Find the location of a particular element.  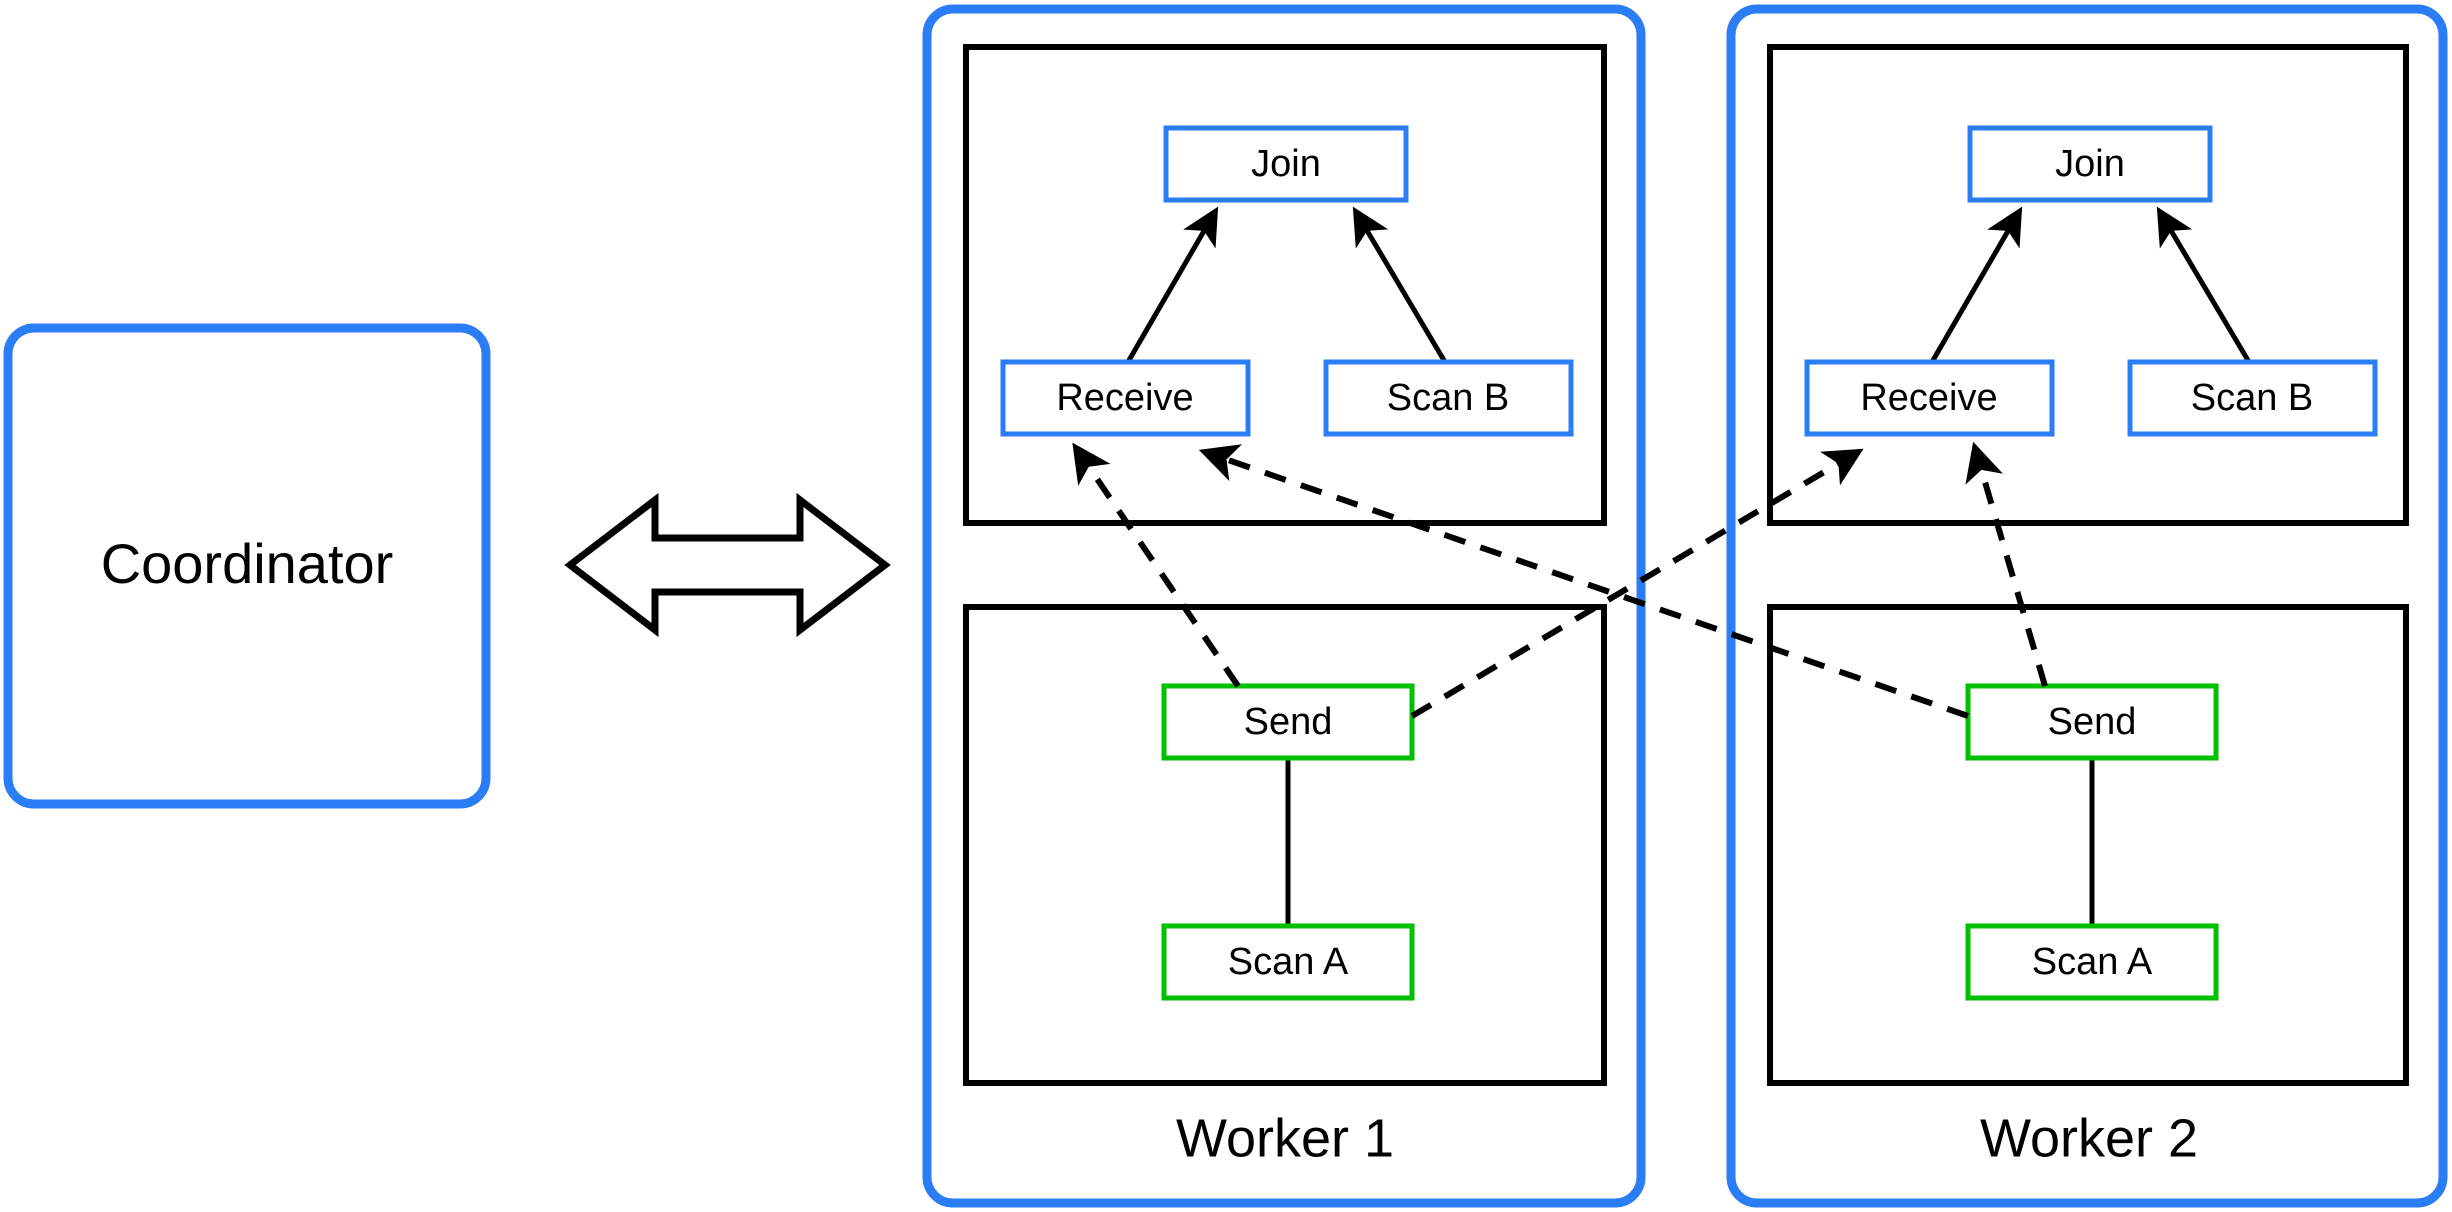

bidirectional-arrow-icon is located at coordinates (727, 565).